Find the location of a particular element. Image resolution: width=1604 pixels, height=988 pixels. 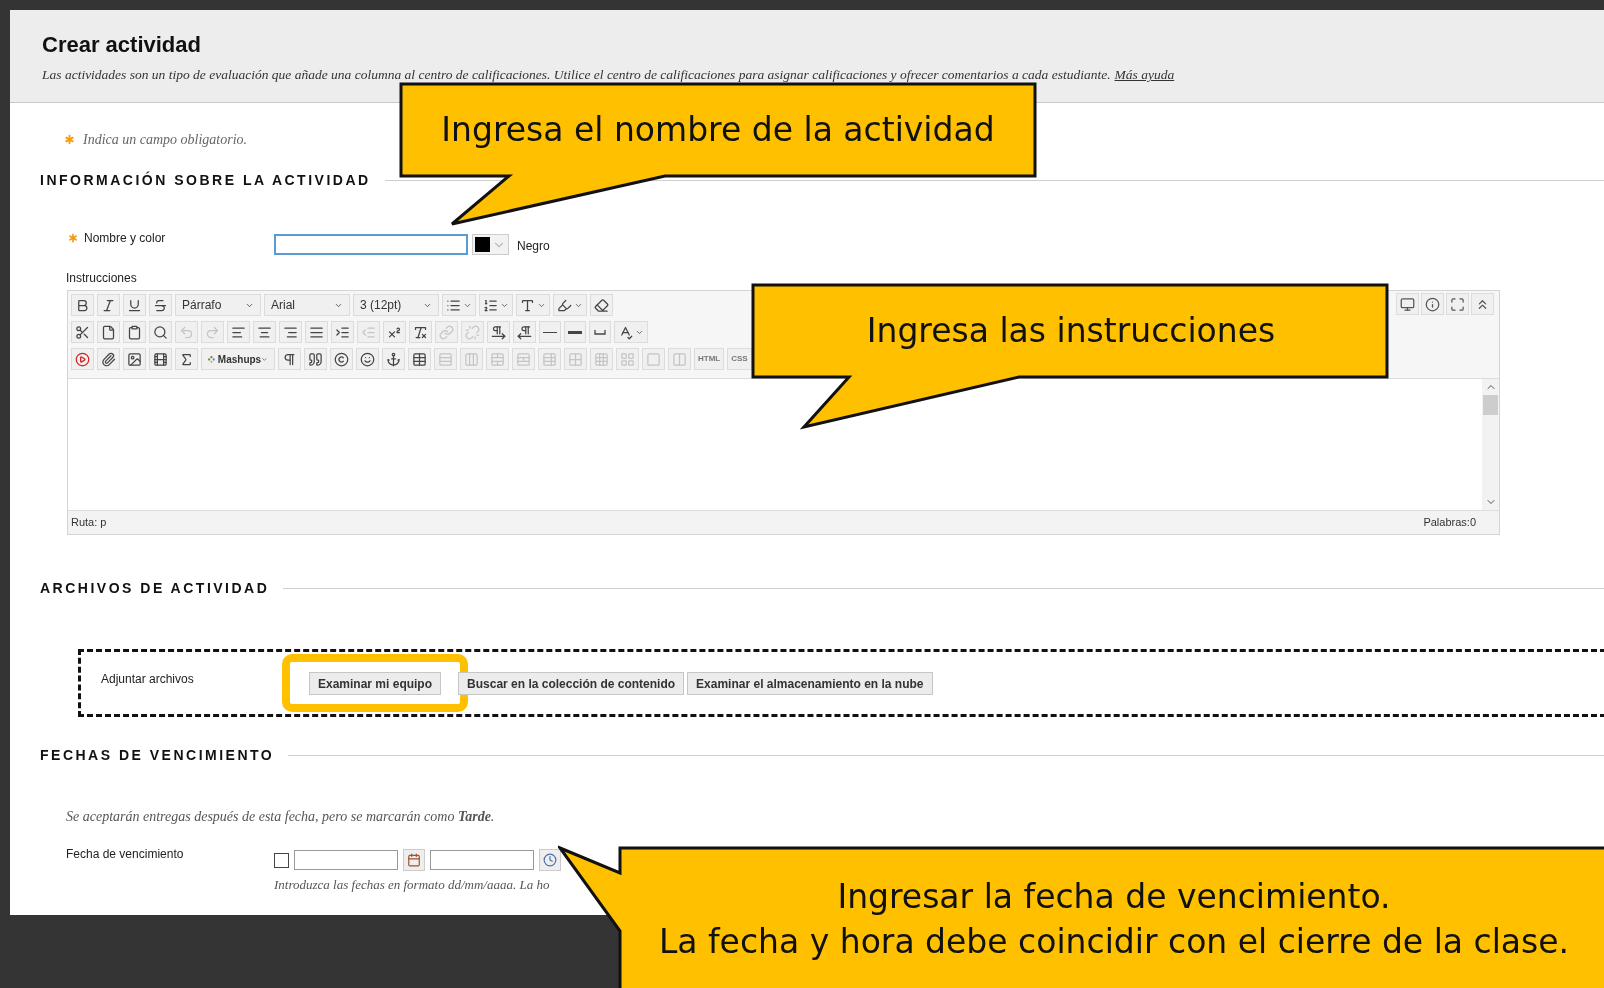

search-icon is located at coordinates (160, 332).